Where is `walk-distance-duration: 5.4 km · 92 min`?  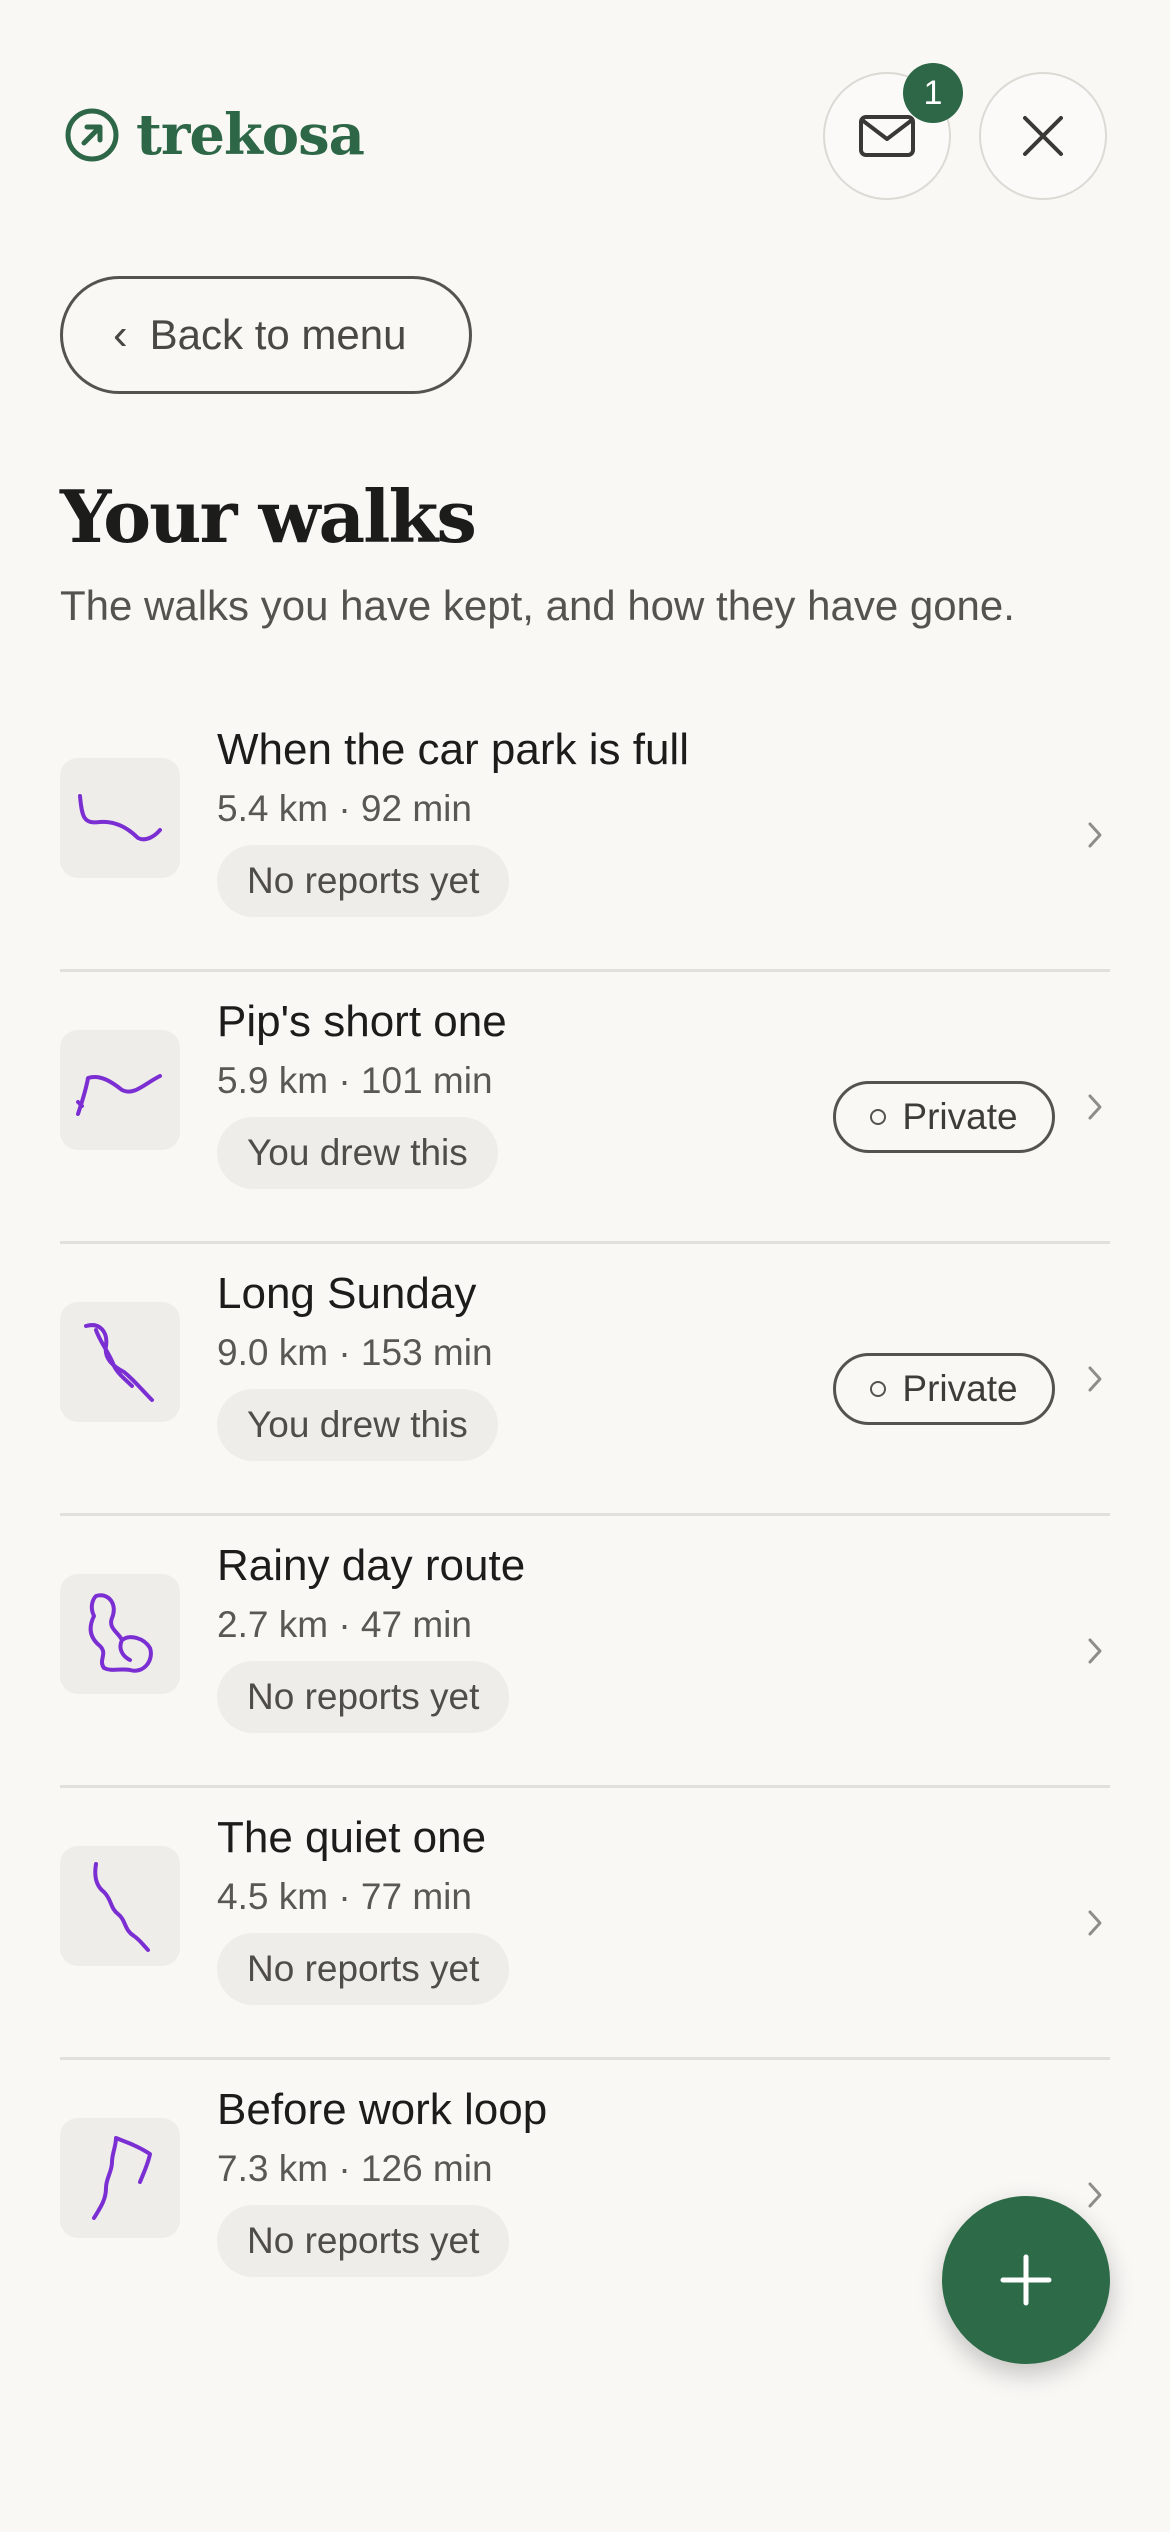 walk-distance-duration: 5.4 km · 92 min is located at coordinates (344, 808).